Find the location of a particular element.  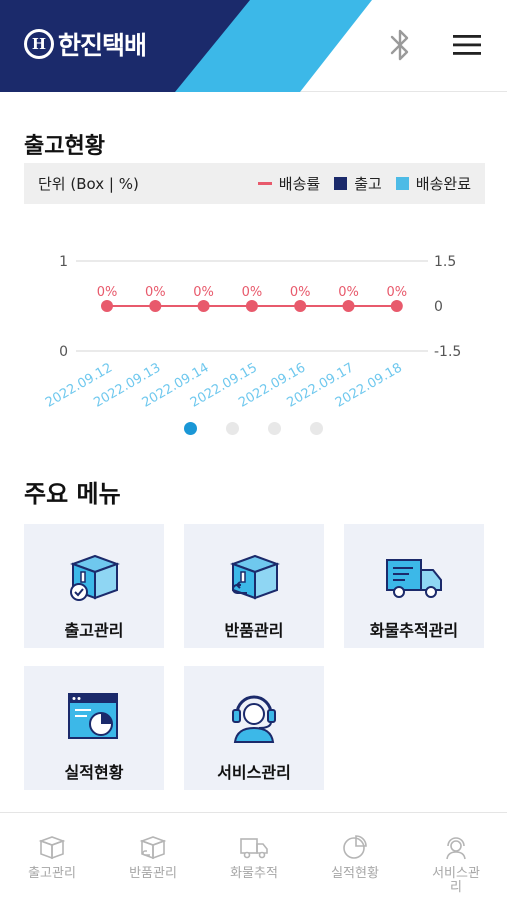

menu-card-return: 반품관리 is located at coordinates (254, 586).